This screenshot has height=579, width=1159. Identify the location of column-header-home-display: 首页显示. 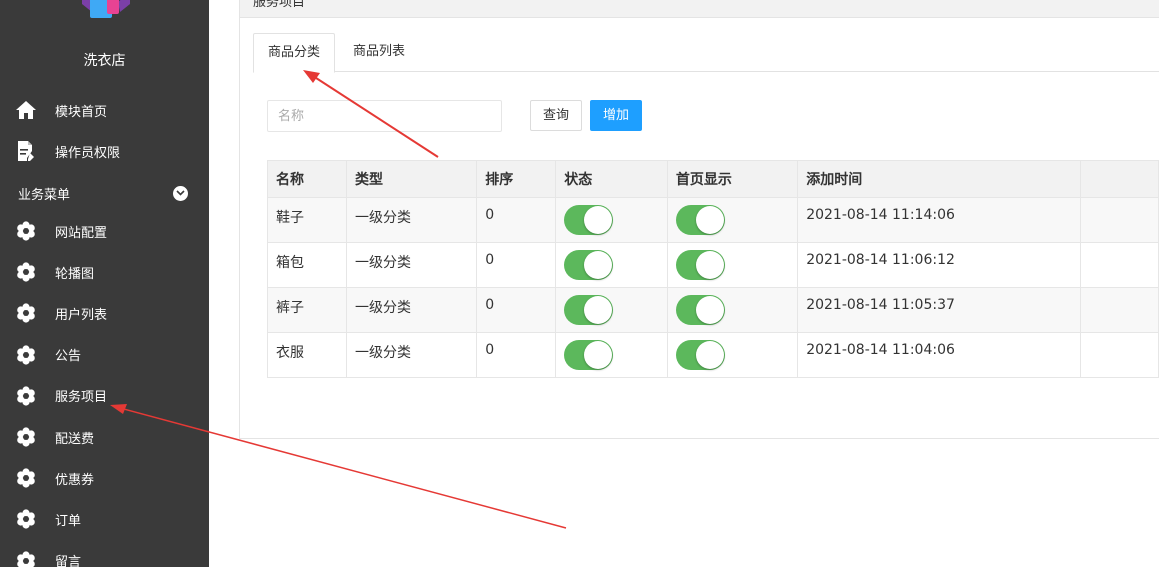
(732, 179).